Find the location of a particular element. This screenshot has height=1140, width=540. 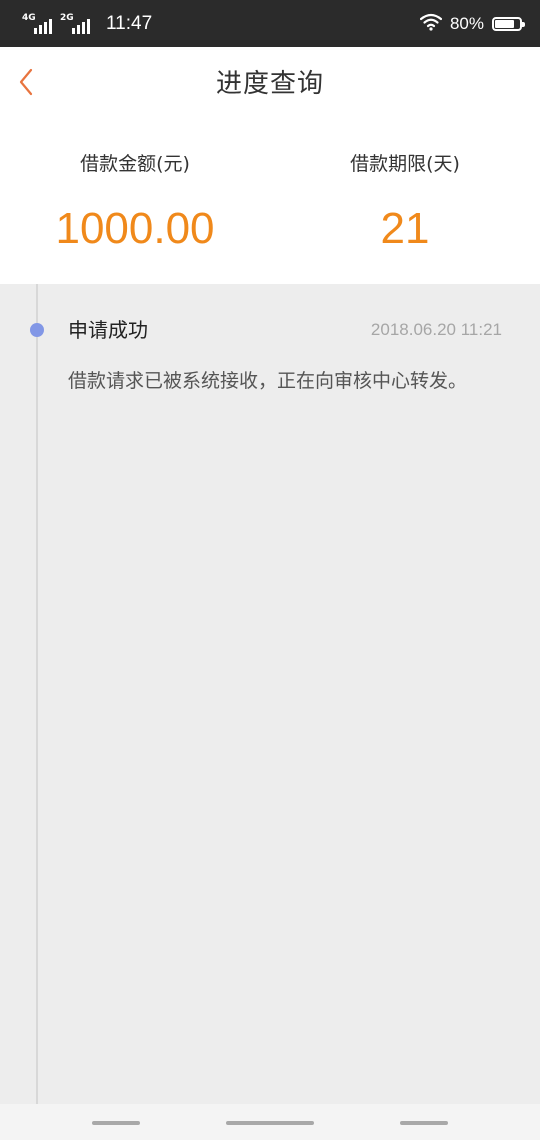

status-right: 80% is located at coordinates (472, 23).